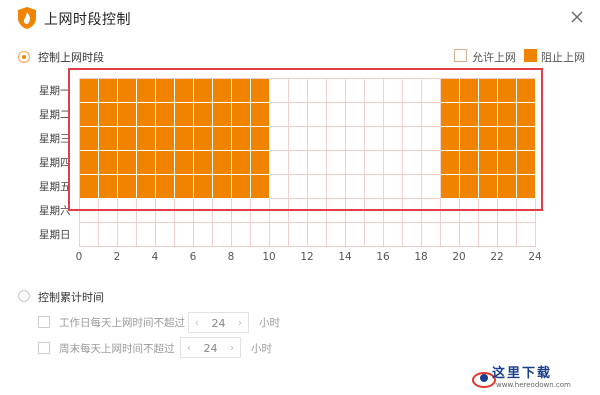 This screenshot has height=395, width=600. I want to click on hour-tick-label: 6, so click(193, 257).